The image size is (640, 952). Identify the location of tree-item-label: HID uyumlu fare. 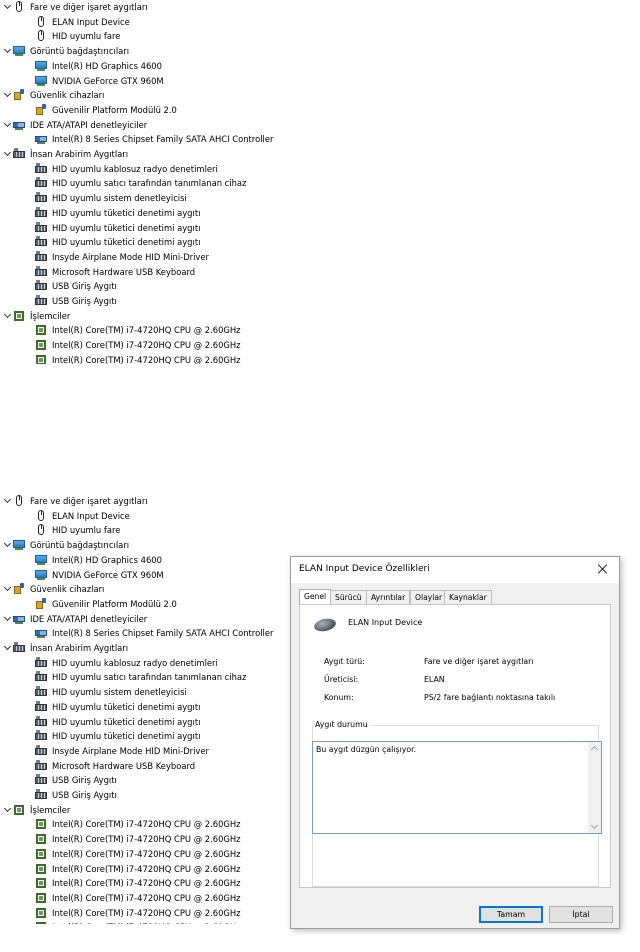
(86, 530).